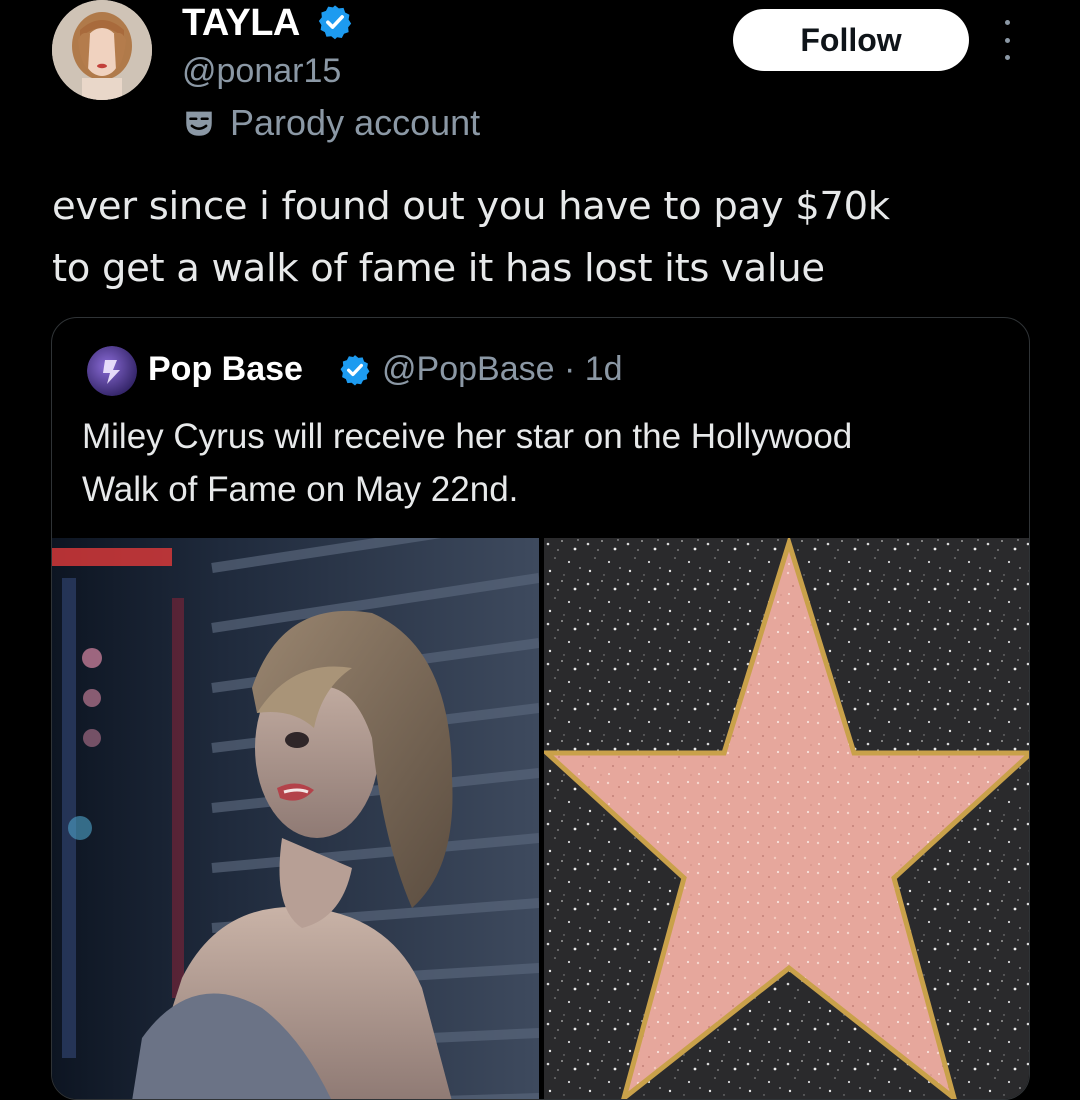 The height and width of the screenshot is (1100, 1080). I want to click on quoted-line: Walk of Fame on May 22nd., so click(300, 489).